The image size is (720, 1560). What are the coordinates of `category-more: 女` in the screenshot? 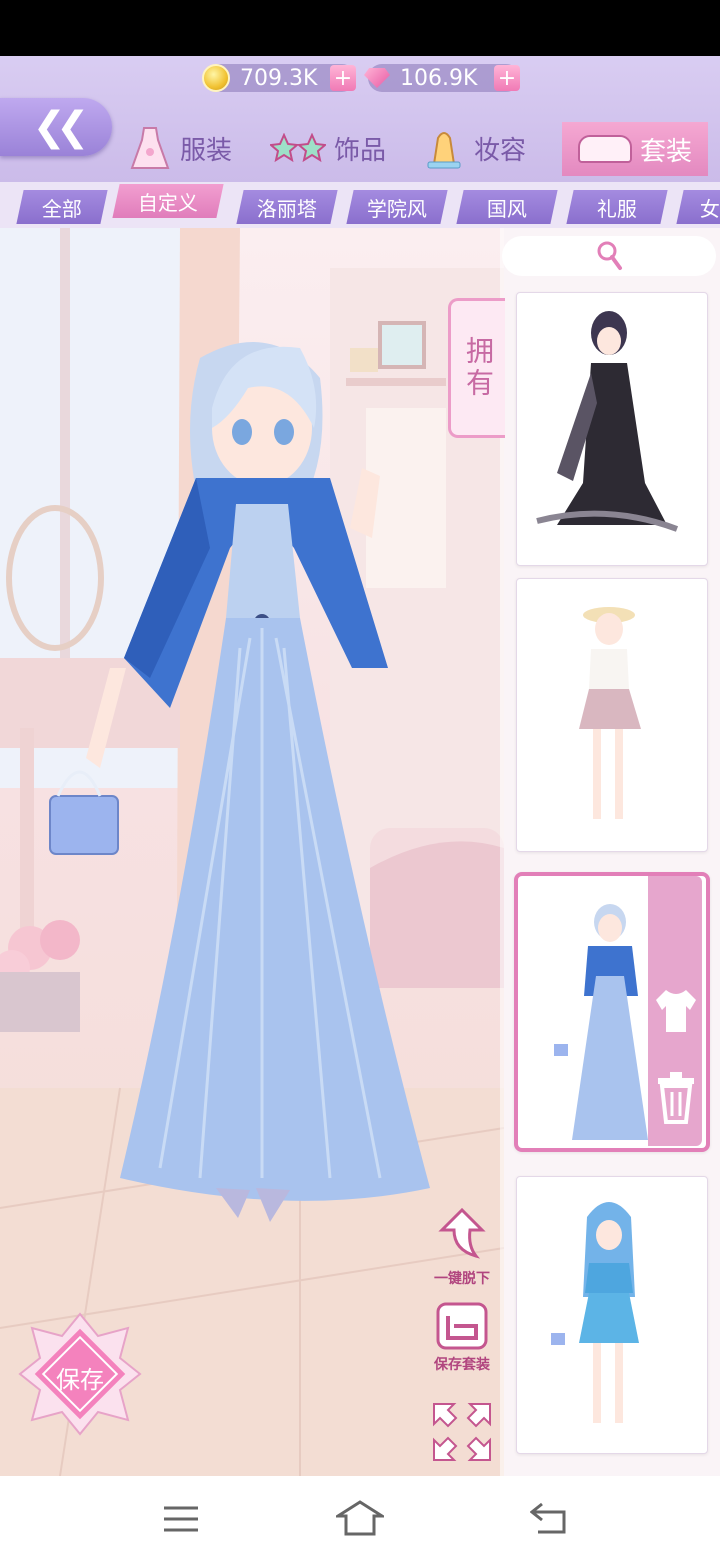 It's located at (698, 207).